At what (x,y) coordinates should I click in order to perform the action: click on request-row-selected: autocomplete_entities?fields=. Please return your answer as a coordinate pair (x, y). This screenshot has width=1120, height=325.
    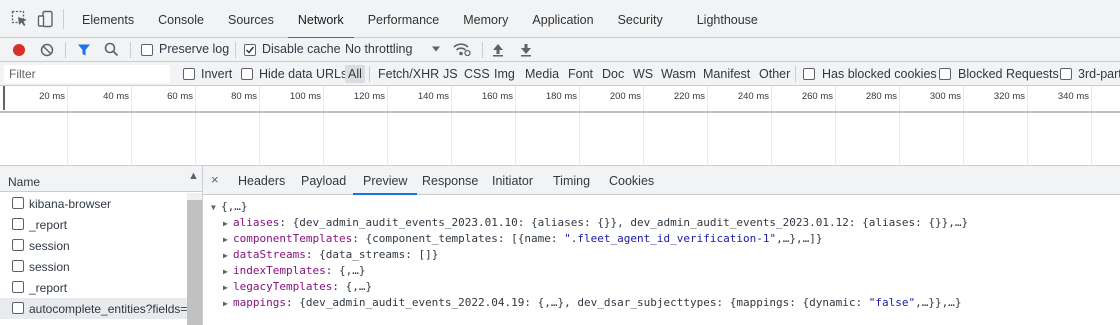
    Looking at the image, I should click on (93, 308).